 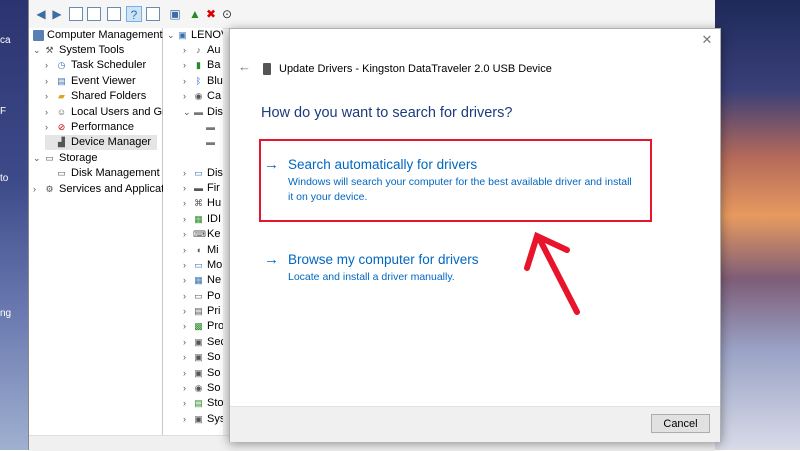 I want to click on red-annotation-arrow, so click(x=552, y=273).